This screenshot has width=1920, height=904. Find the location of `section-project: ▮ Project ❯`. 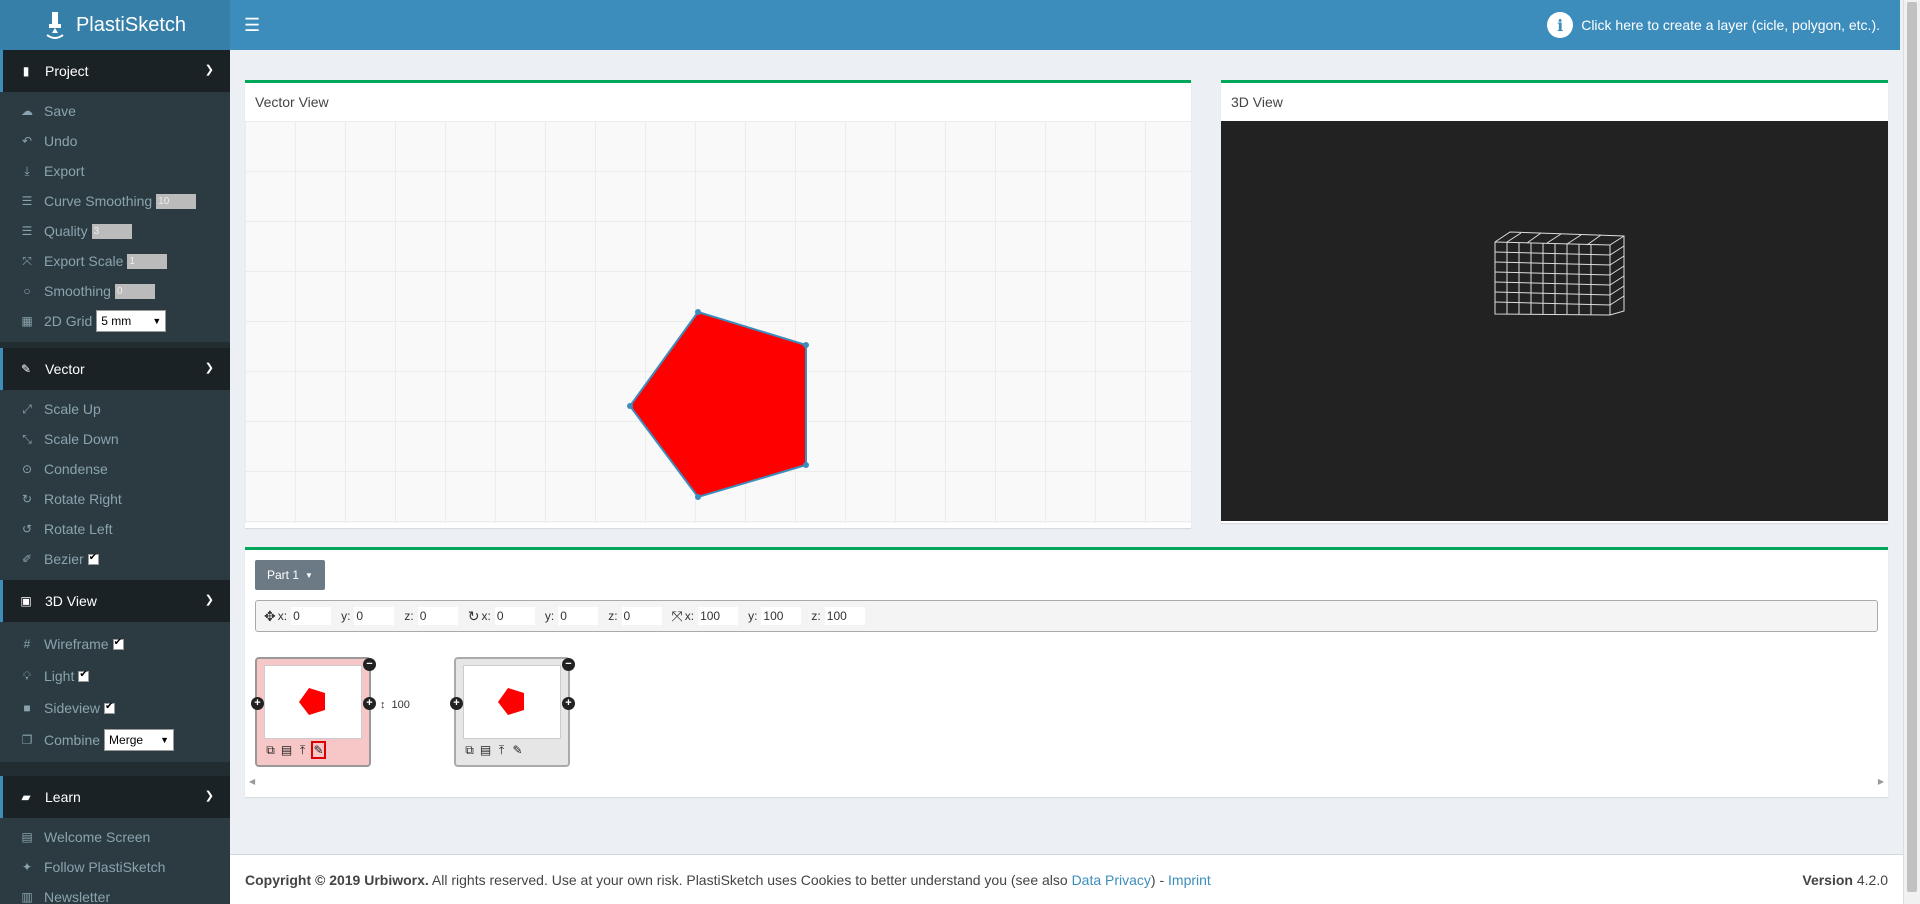

section-project: ▮ Project ❯ is located at coordinates (115, 71).